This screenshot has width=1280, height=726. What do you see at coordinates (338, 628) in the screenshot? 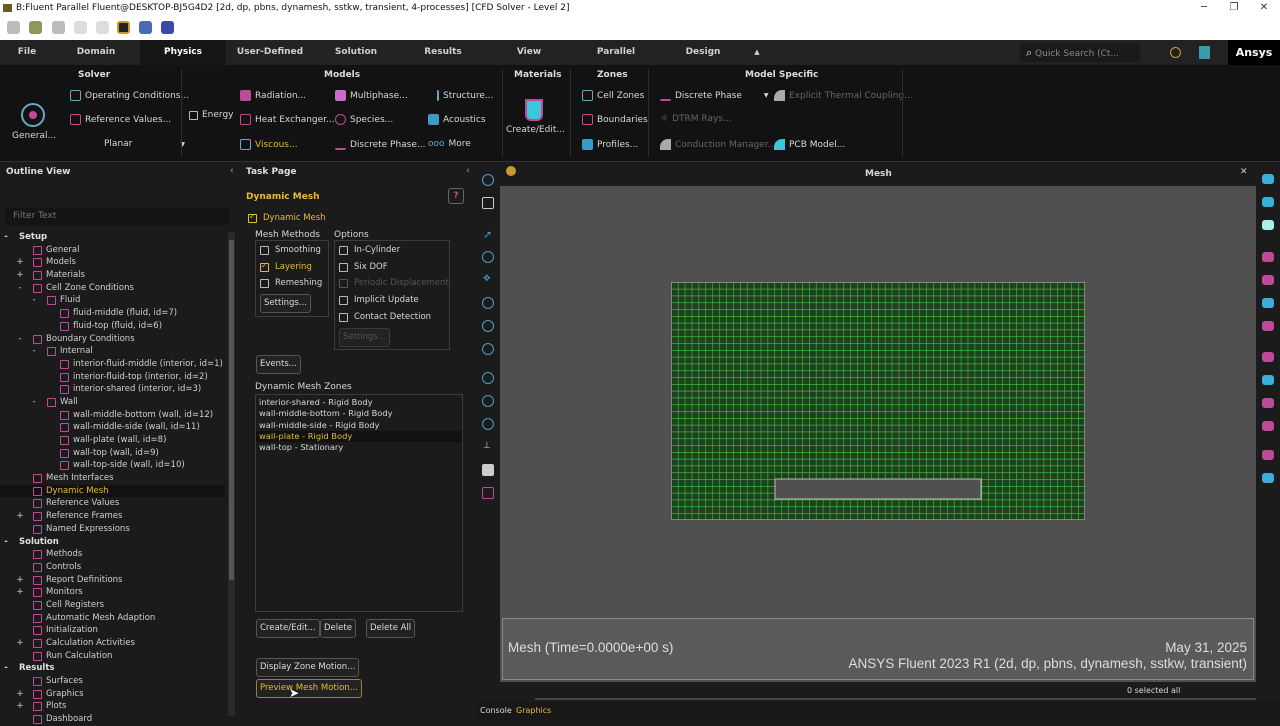
I see `delete-button: Delete` at bounding box center [338, 628].